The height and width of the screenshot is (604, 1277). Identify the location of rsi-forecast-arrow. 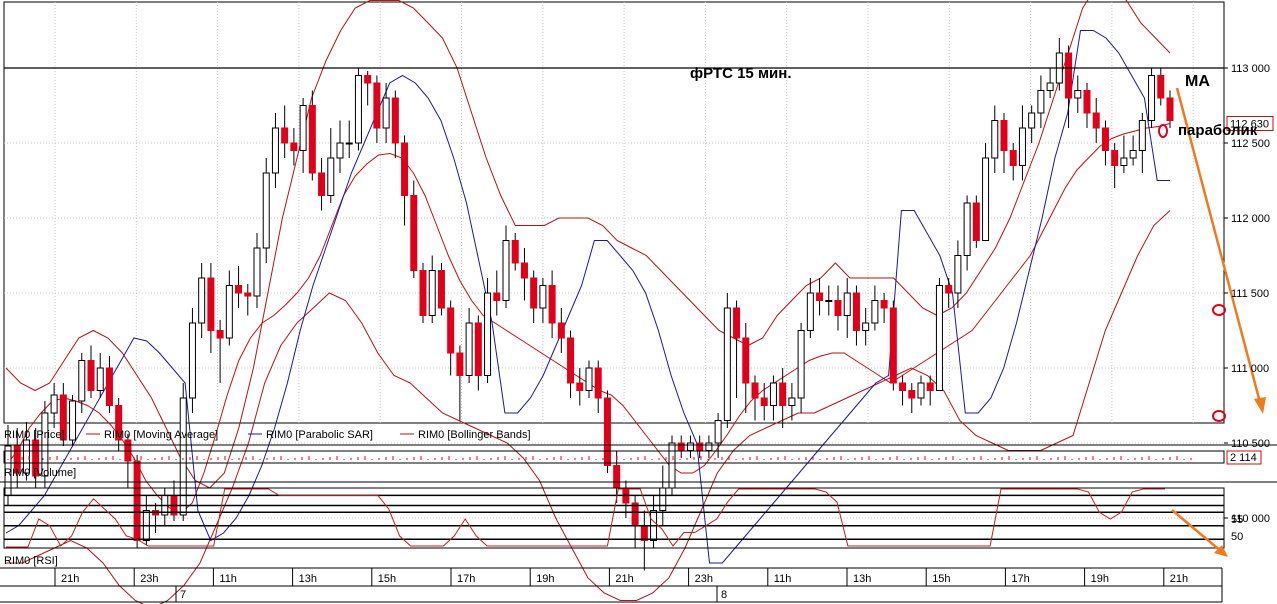
(1197, 531).